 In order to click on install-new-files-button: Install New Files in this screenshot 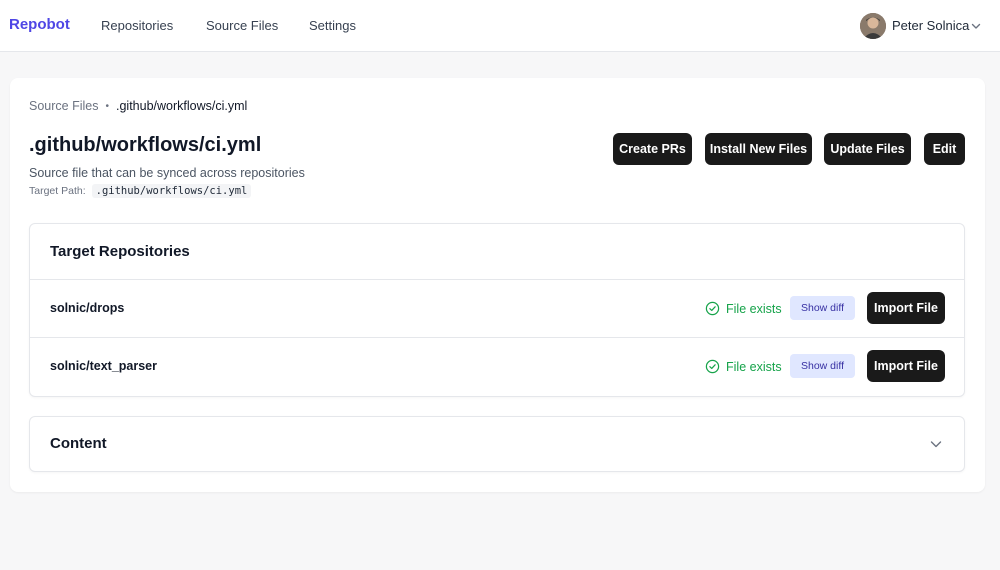, I will do `click(758, 149)`.